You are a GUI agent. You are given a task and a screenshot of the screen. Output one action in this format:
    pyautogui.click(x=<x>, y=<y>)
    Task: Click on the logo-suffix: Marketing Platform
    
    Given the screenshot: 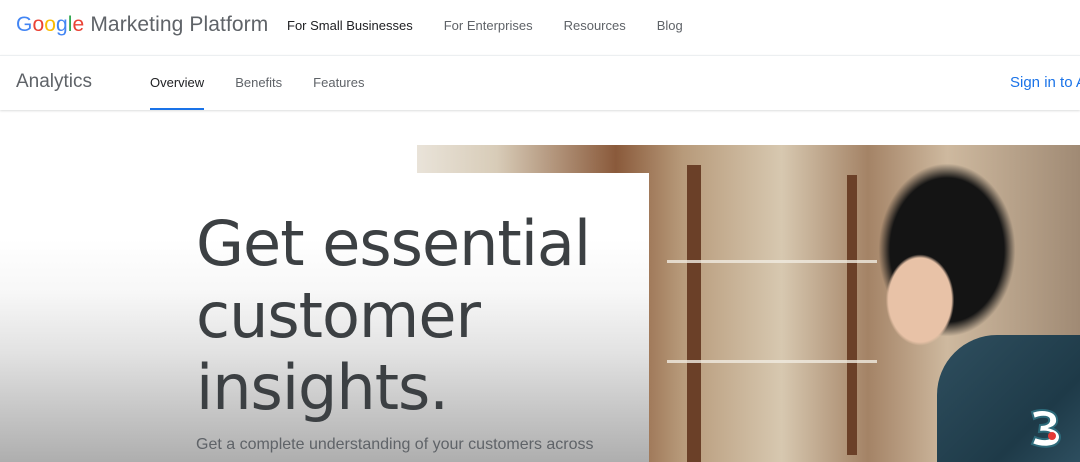 What is the action you would take?
    pyautogui.click(x=179, y=24)
    